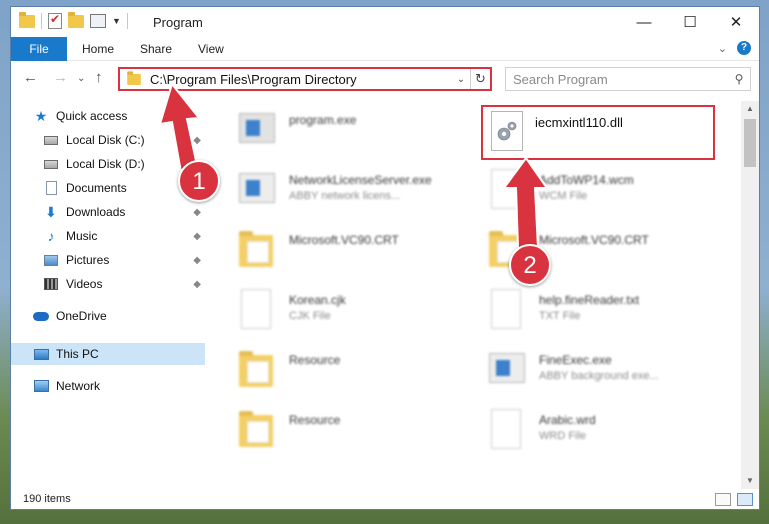 Image resolution: width=769 pixels, height=524 pixels. What do you see at coordinates (81, 316) in the screenshot?
I see `sidebar-item-label: OneDrive` at bounding box center [81, 316].